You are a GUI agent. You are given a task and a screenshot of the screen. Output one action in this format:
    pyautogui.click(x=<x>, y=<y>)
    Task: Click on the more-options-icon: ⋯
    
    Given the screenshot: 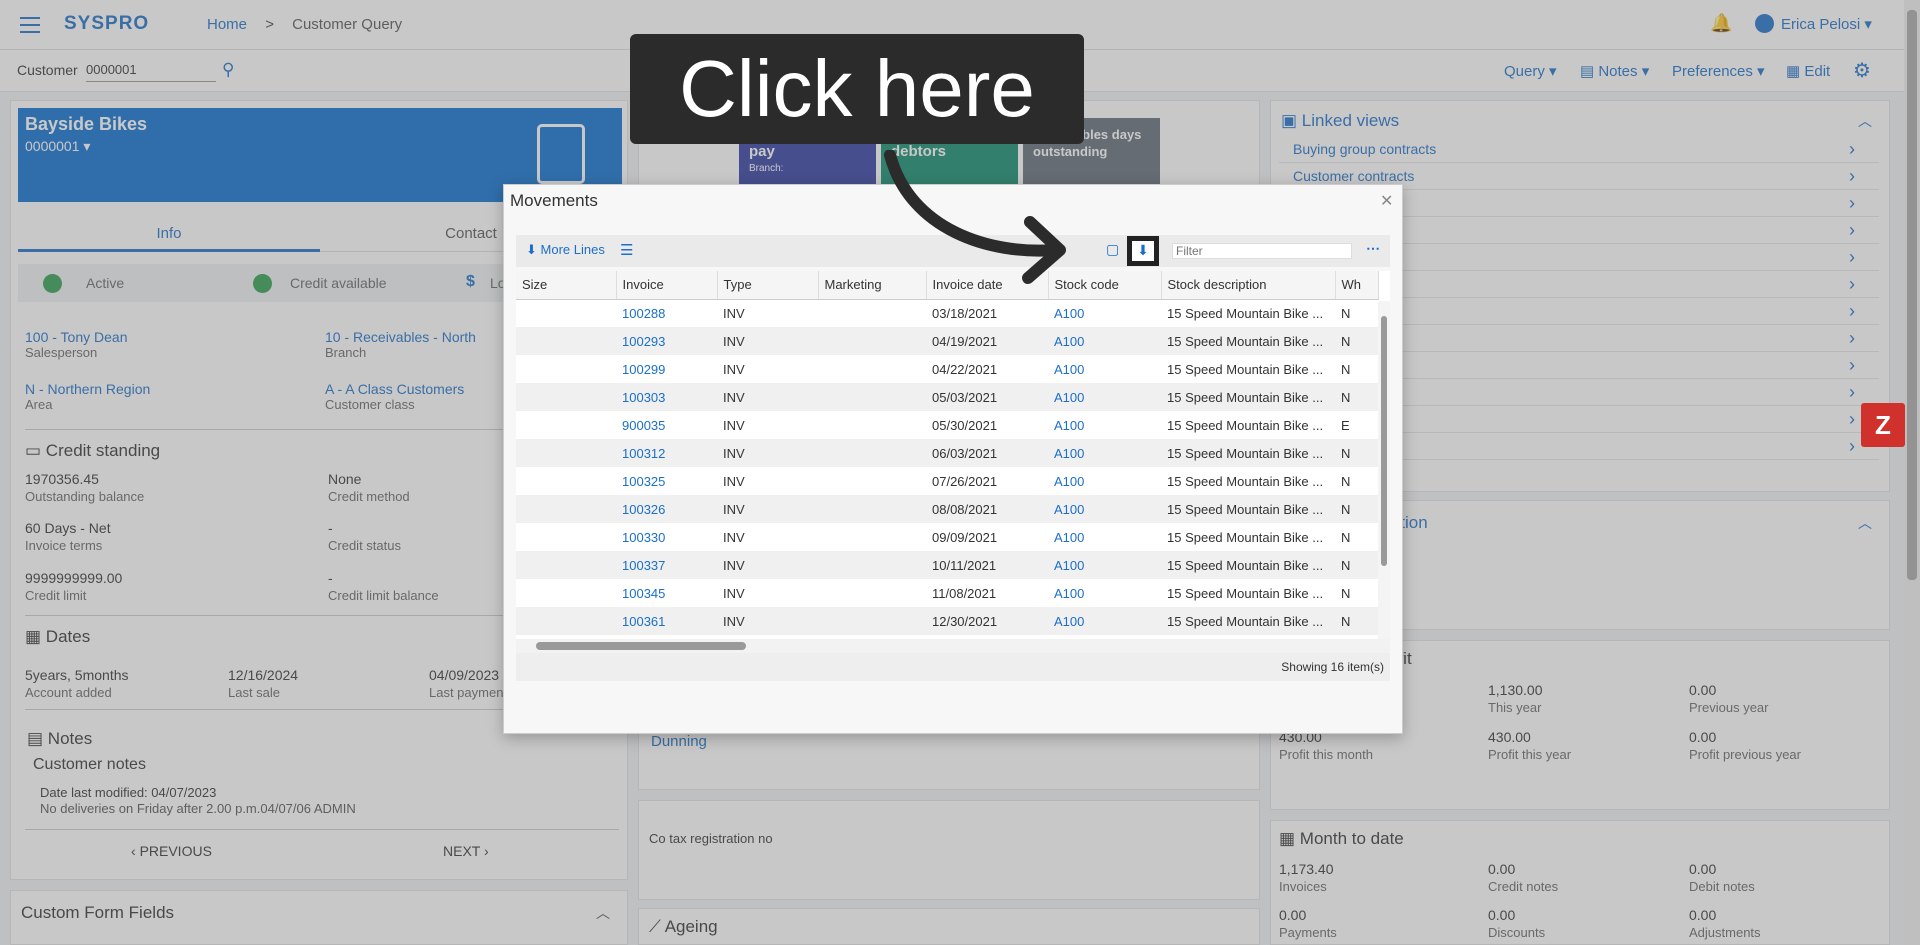 What is the action you would take?
    pyautogui.click(x=1373, y=248)
    